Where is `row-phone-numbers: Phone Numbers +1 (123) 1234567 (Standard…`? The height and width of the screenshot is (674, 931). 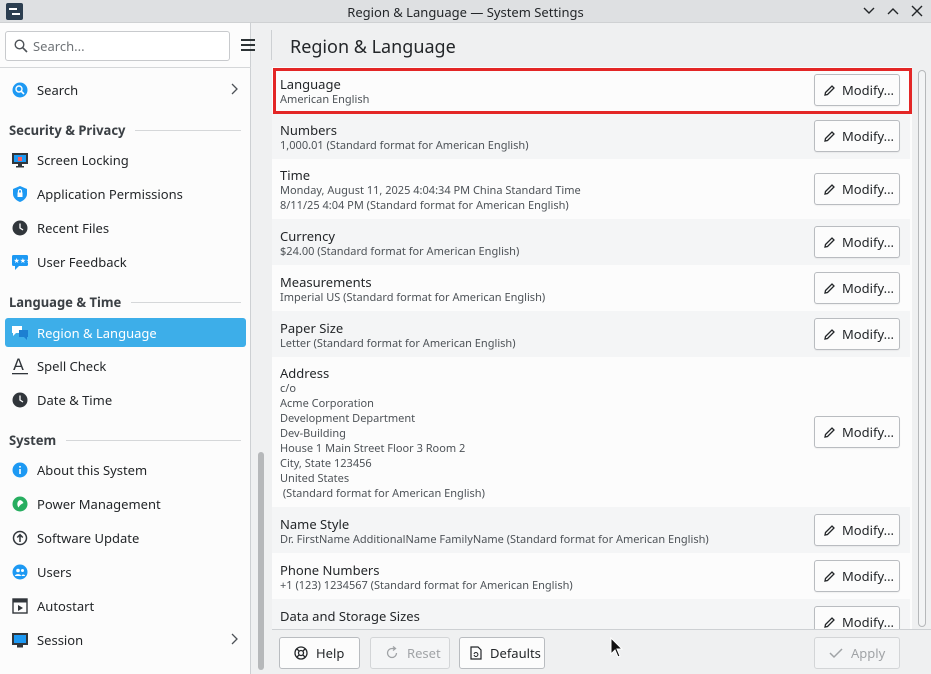 row-phone-numbers: Phone Numbers +1 (123) 1234567 (Standard… is located at coordinates (591, 576).